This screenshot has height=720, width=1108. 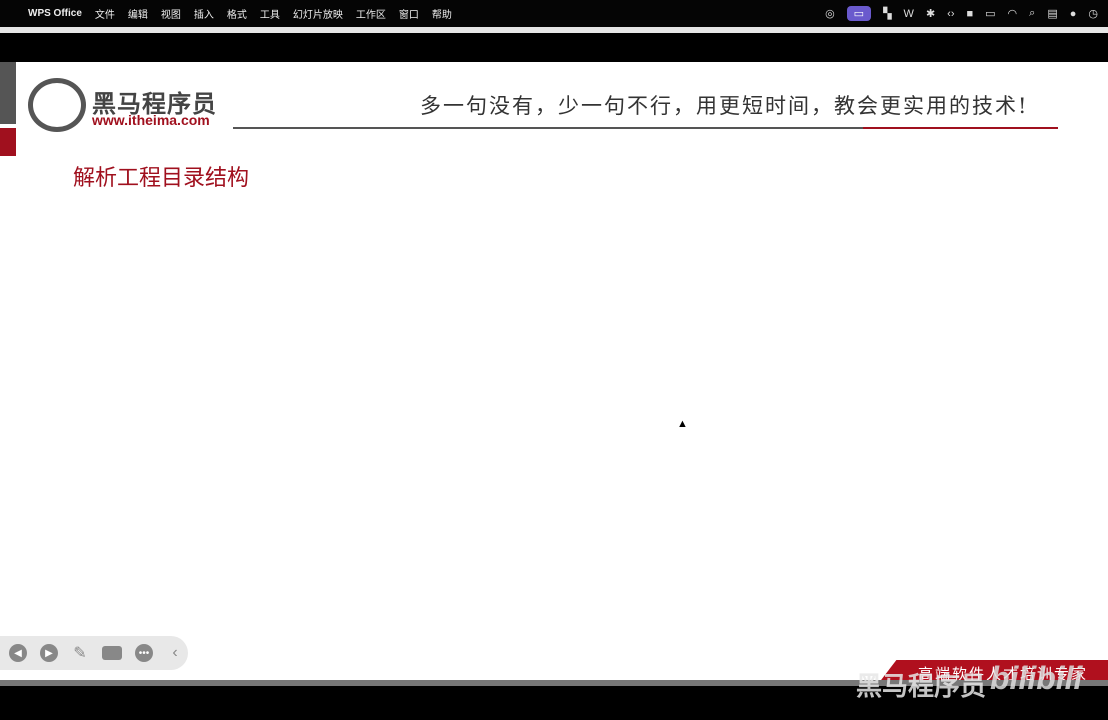 I want to click on menu-format: 格式, so click(x=237, y=13).